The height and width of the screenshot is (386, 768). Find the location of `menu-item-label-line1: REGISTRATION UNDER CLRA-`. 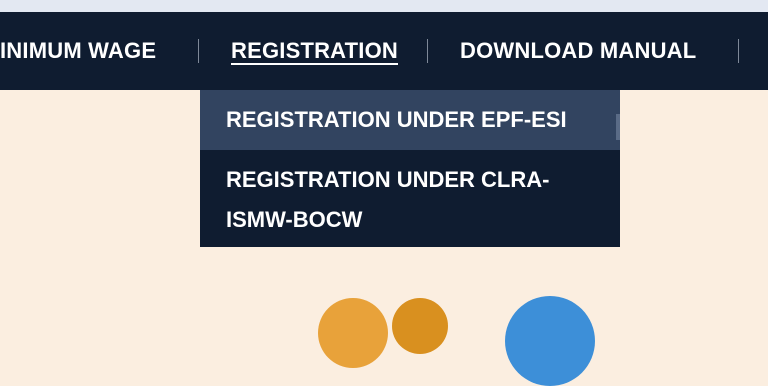

menu-item-label-line1: REGISTRATION UNDER CLRA- is located at coordinates (388, 179).